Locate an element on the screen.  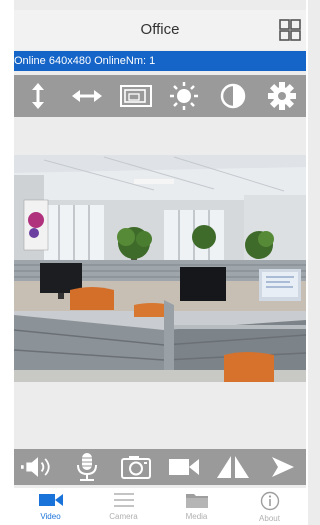
vertical-flip-icon is located at coordinates (38, 96).